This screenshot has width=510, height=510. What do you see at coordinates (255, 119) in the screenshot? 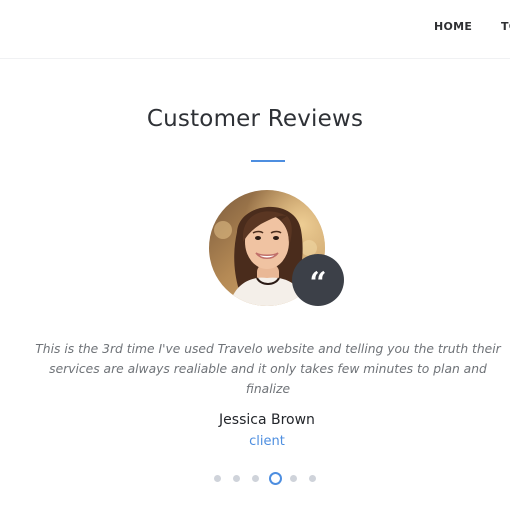
I see `section-title: Customer Reviews` at bounding box center [255, 119].